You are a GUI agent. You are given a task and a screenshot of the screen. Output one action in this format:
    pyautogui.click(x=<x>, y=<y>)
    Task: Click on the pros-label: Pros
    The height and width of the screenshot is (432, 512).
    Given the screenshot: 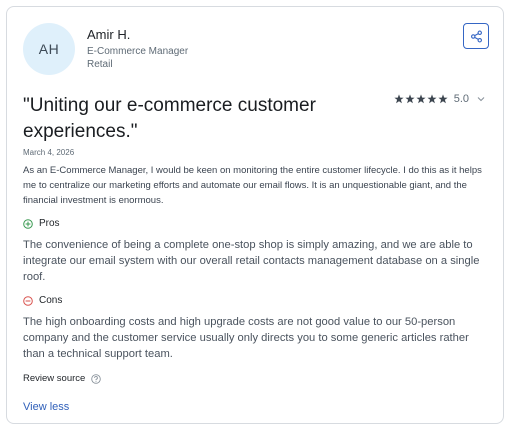 What is the action you would take?
    pyautogui.click(x=49, y=223)
    